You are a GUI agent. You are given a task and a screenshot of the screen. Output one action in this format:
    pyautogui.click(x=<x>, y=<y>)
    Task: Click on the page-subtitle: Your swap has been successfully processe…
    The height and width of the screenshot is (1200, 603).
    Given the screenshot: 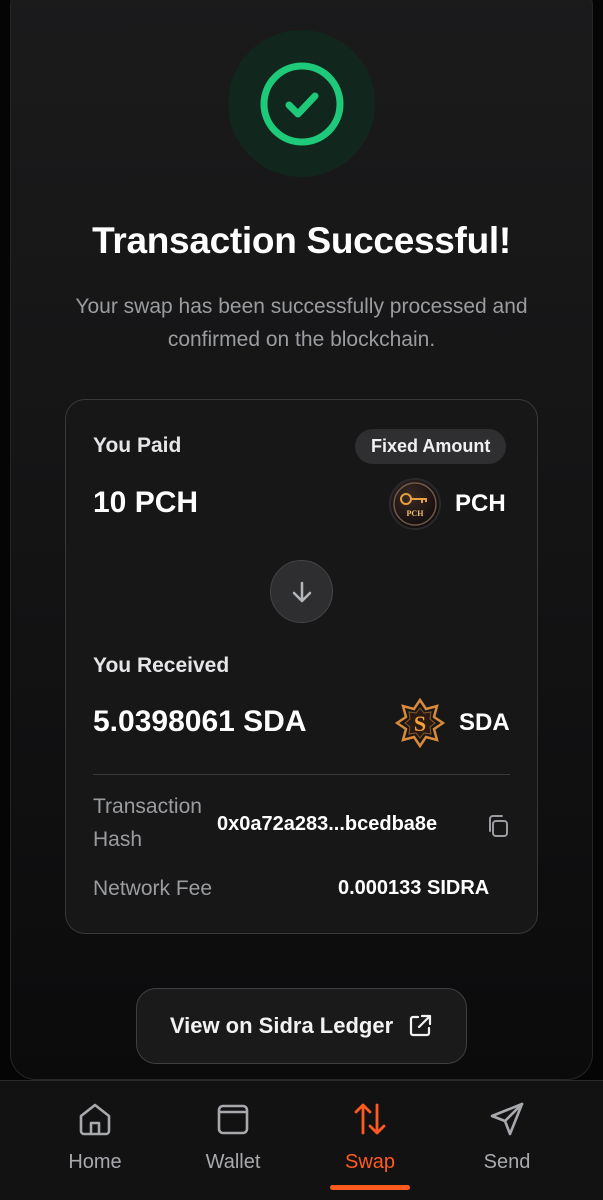 What is the action you would take?
    pyautogui.click(x=301, y=323)
    